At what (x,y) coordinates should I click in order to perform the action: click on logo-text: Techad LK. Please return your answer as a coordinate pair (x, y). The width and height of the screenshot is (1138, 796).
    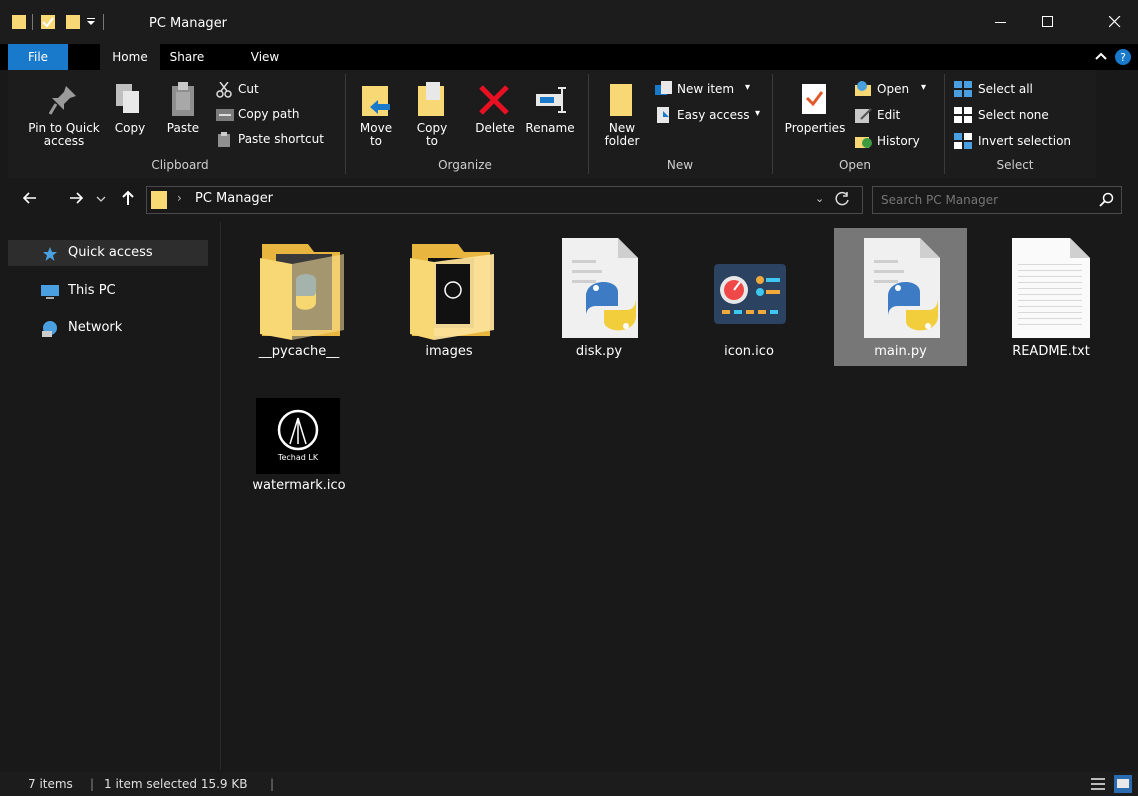
    Looking at the image, I should click on (298, 457).